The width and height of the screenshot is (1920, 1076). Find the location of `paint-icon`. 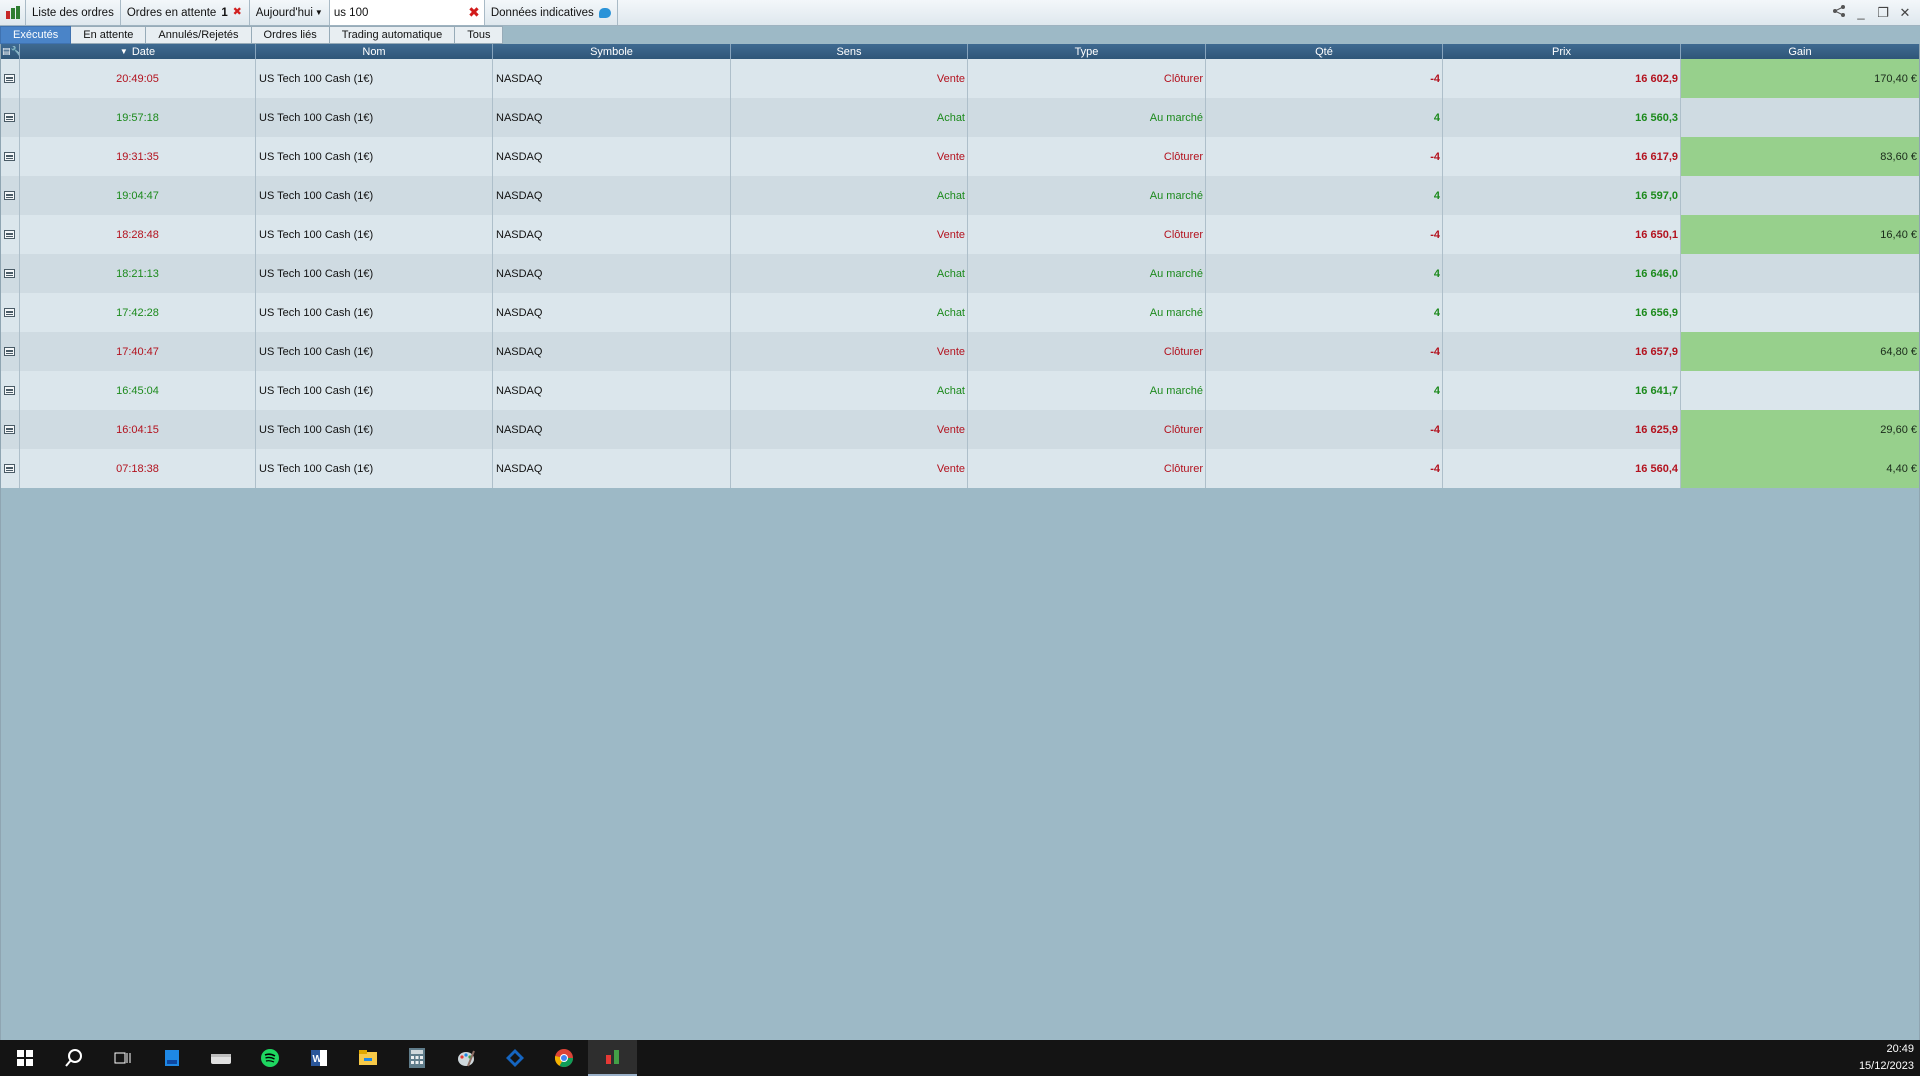

paint-icon is located at coordinates (465, 1058).